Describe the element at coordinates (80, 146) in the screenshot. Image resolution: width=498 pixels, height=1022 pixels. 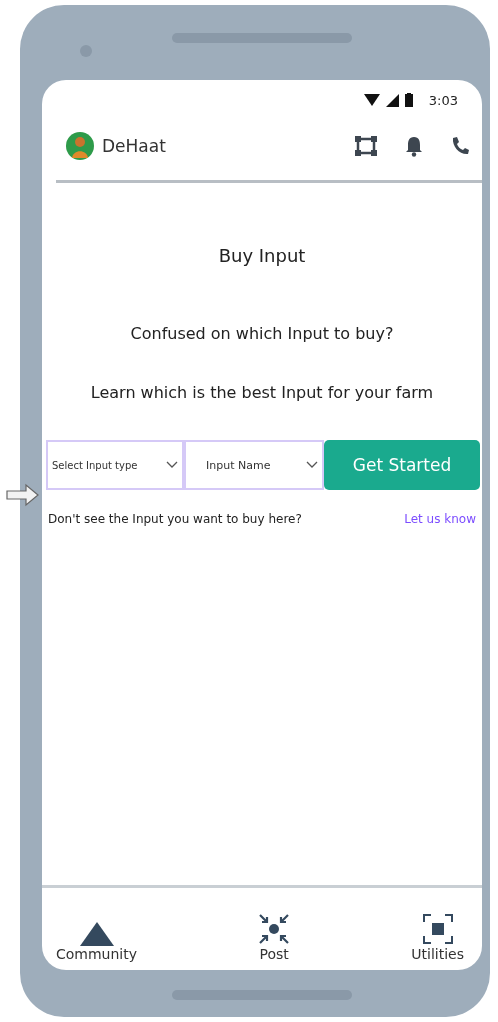
I see `avatar-icon` at that location.